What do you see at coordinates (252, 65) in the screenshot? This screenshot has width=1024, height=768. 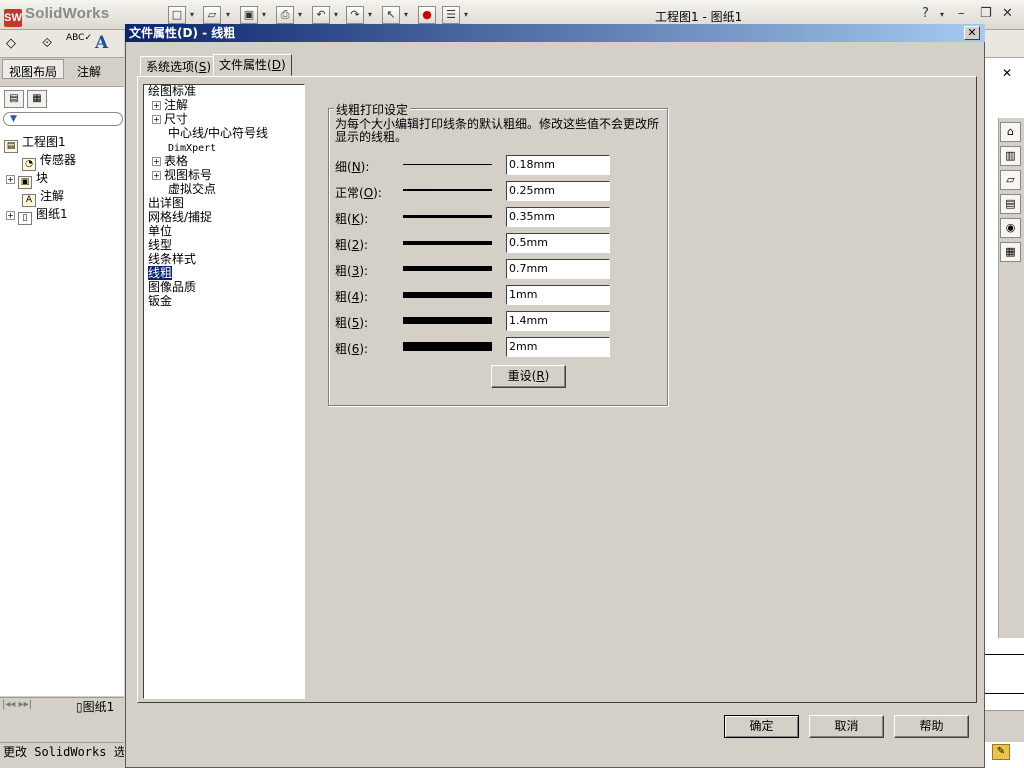 I see `tab-document-properties: 文件属性(D)` at bounding box center [252, 65].